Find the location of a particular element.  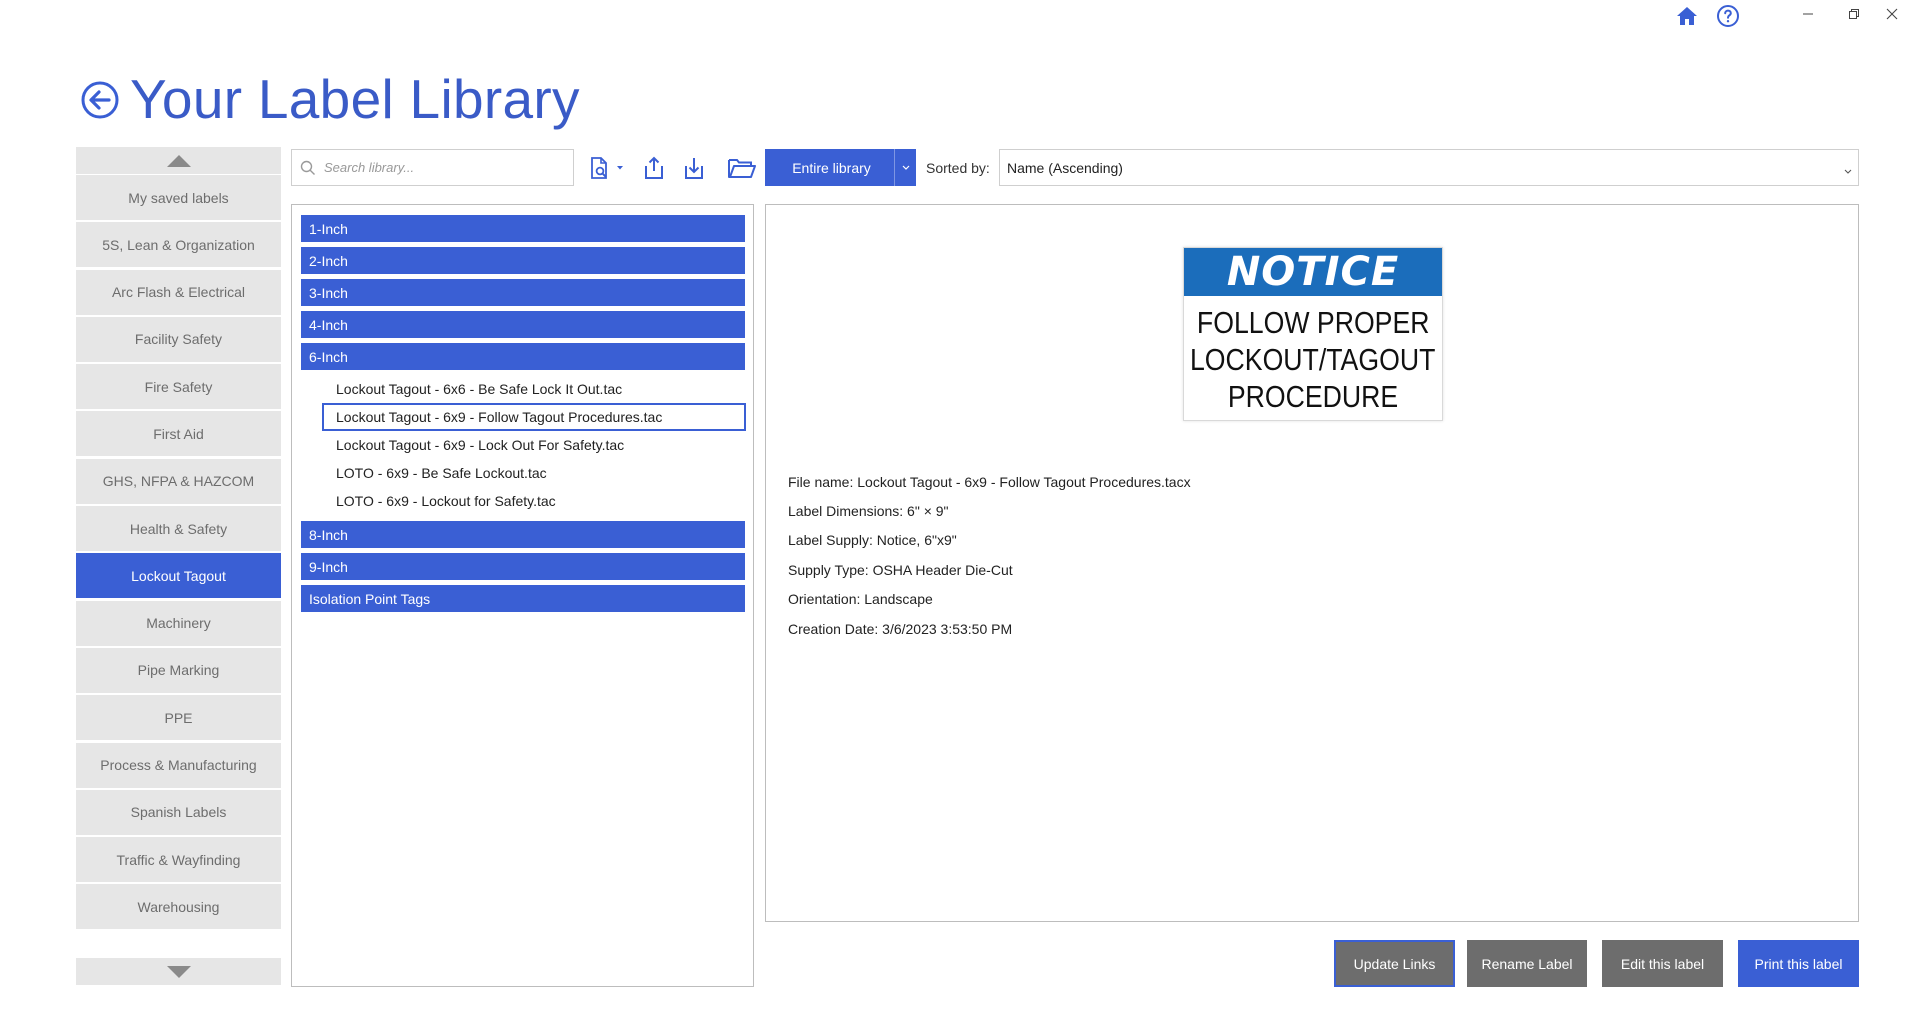

sidebar-item-ppe: PPE is located at coordinates (178, 718).